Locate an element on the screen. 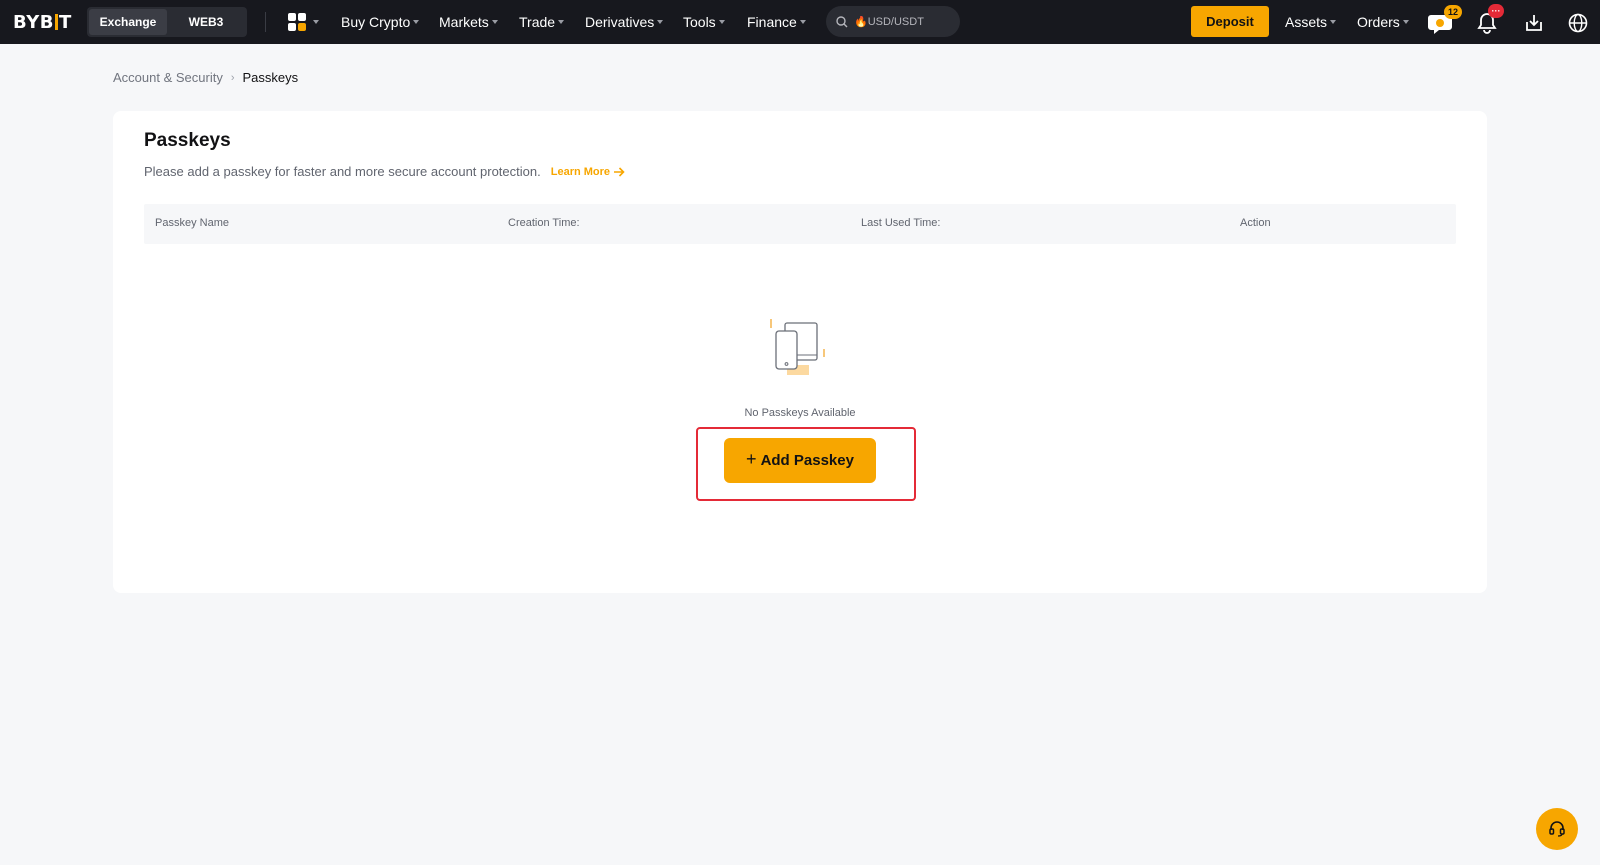  nav-label: Tools is located at coordinates (699, 22).